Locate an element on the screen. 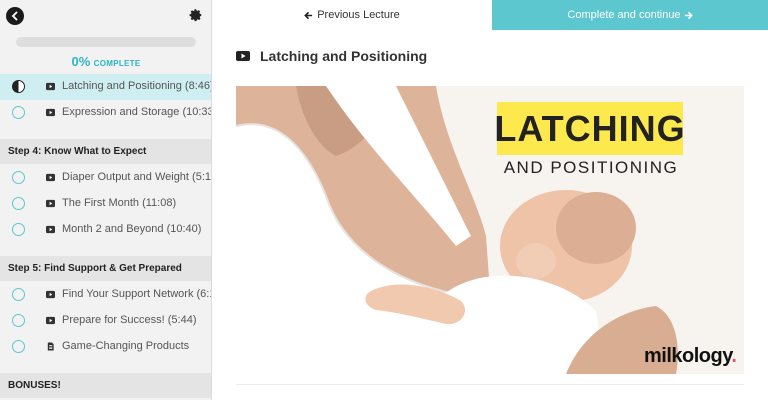  lesson-item-prepare-success: Prepare for Success! (5:44) is located at coordinates (105, 321).